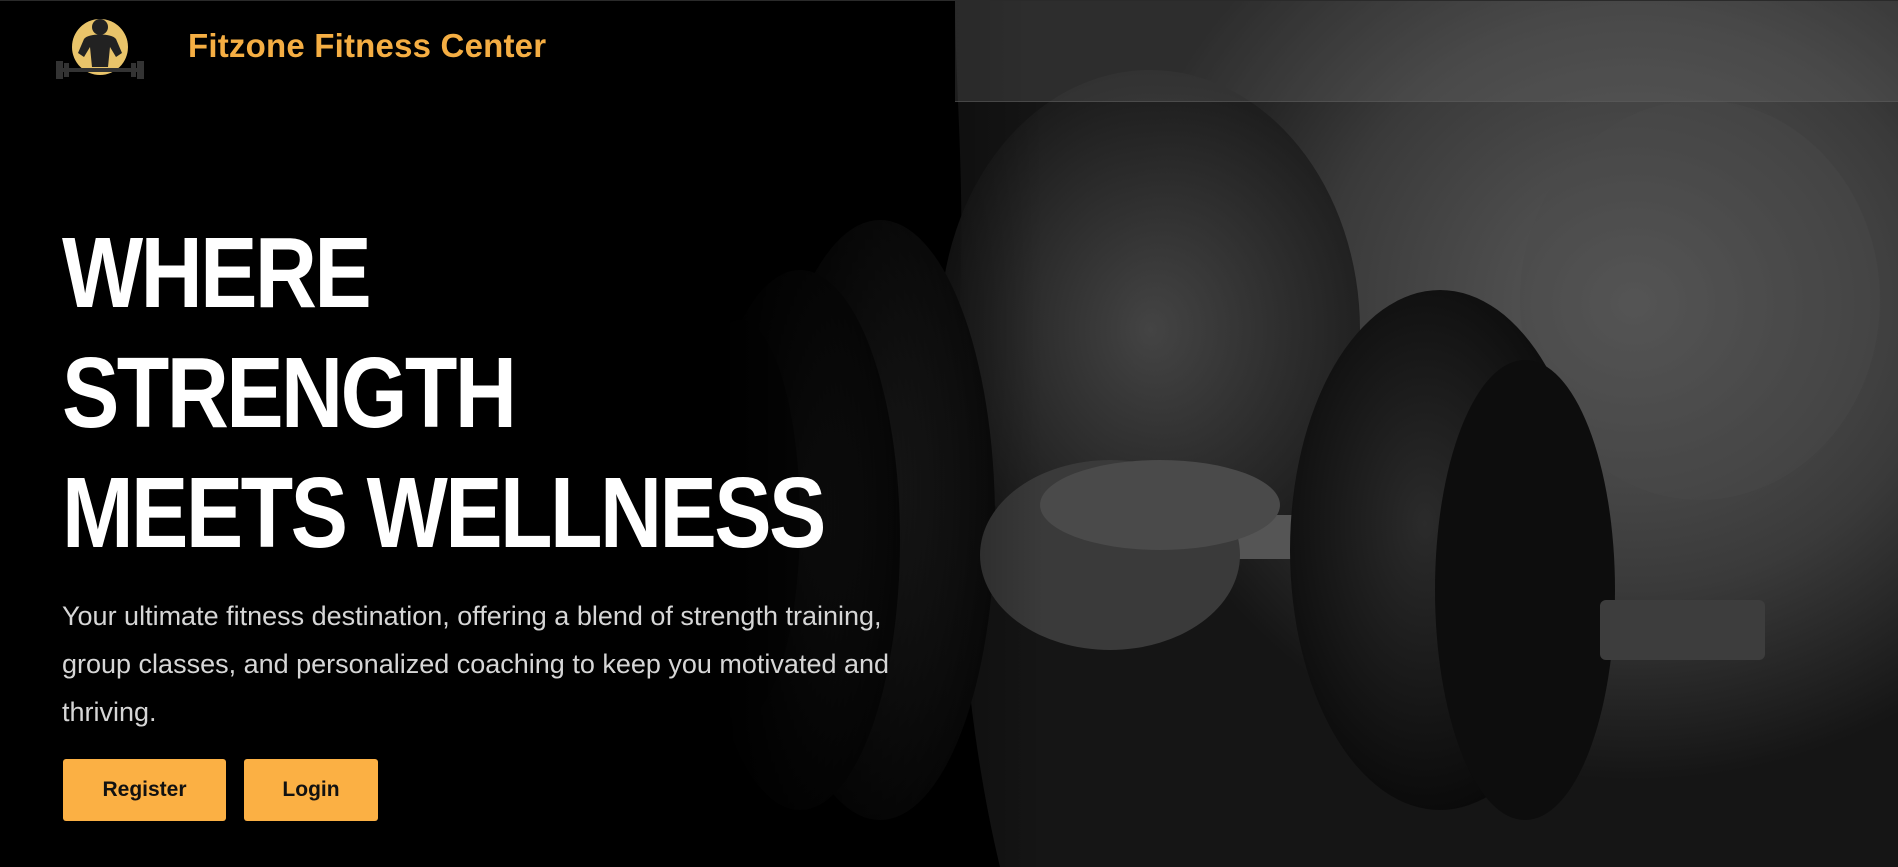 This screenshot has width=1898, height=867. What do you see at coordinates (949, 51) in the screenshot?
I see `top-navigation-bar: Fitzone Fitness Center` at bounding box center [949, 51].